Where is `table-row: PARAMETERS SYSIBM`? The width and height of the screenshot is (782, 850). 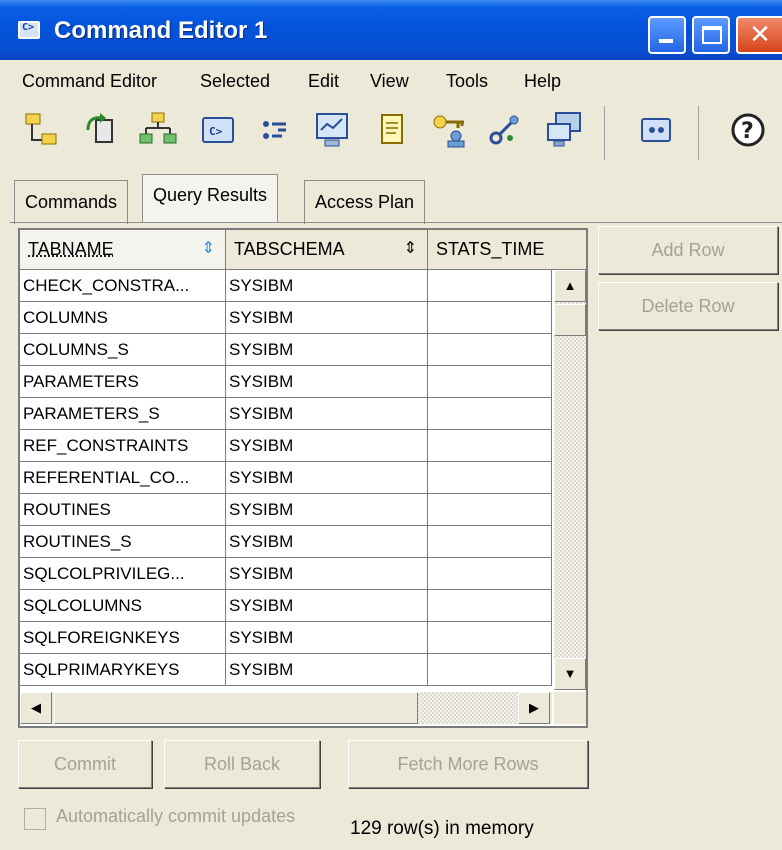 table-row: PARAMETERS SYSIBM is located at coordinates (286, 382).